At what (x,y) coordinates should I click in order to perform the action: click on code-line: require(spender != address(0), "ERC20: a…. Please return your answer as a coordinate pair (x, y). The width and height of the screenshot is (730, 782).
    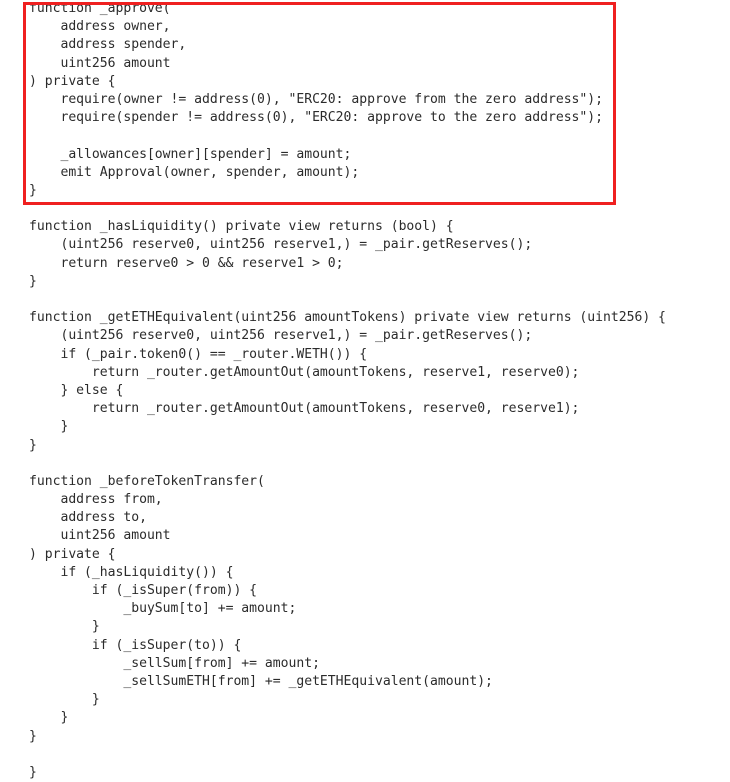
    Looking at the image, I should click on (316, 118).